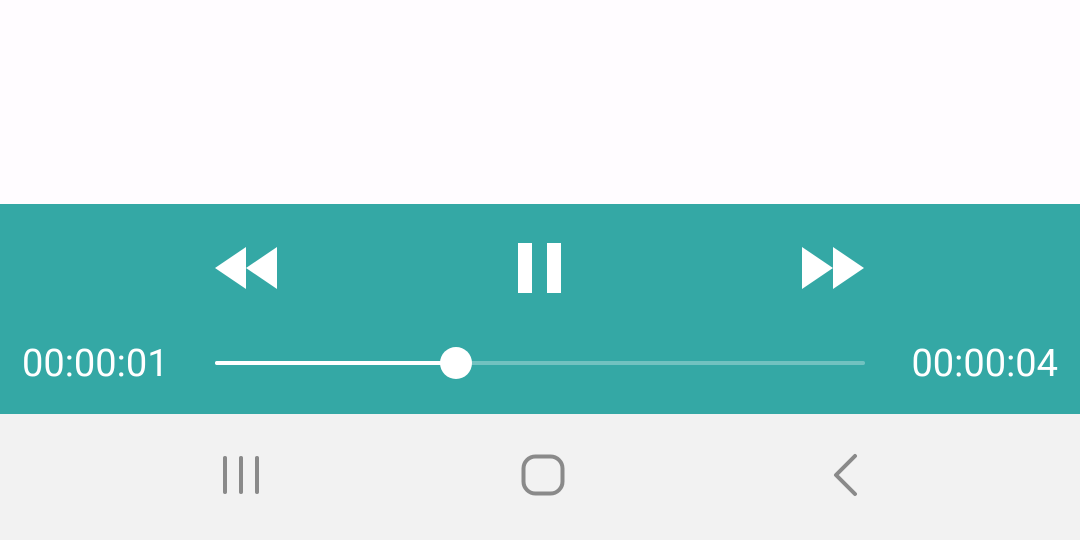  I want to click on seek-bar, so click(540, 363).